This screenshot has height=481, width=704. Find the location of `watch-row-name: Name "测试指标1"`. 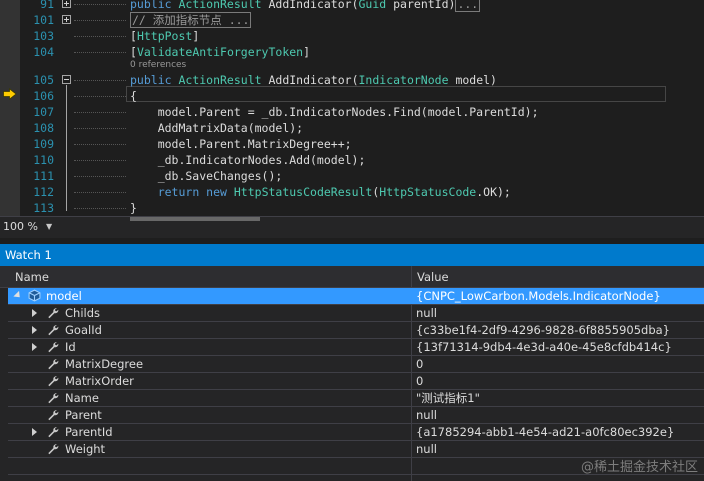

watch-row-name: Name "测试指标1" is located at coordinates (356, 398).